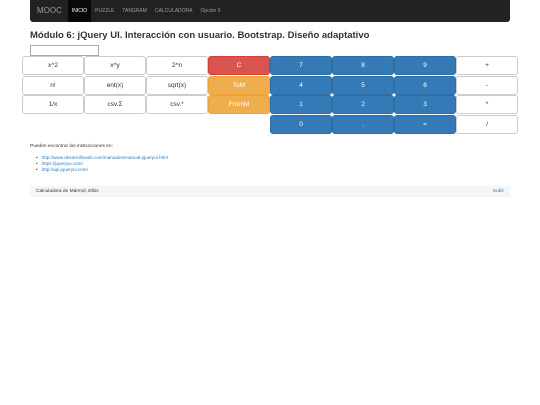 The image size is (540, 405). What do you see at coordinates (239, 85) in the screenshot?
I see `calc-key: ToM` at bounding box center [239, 85].